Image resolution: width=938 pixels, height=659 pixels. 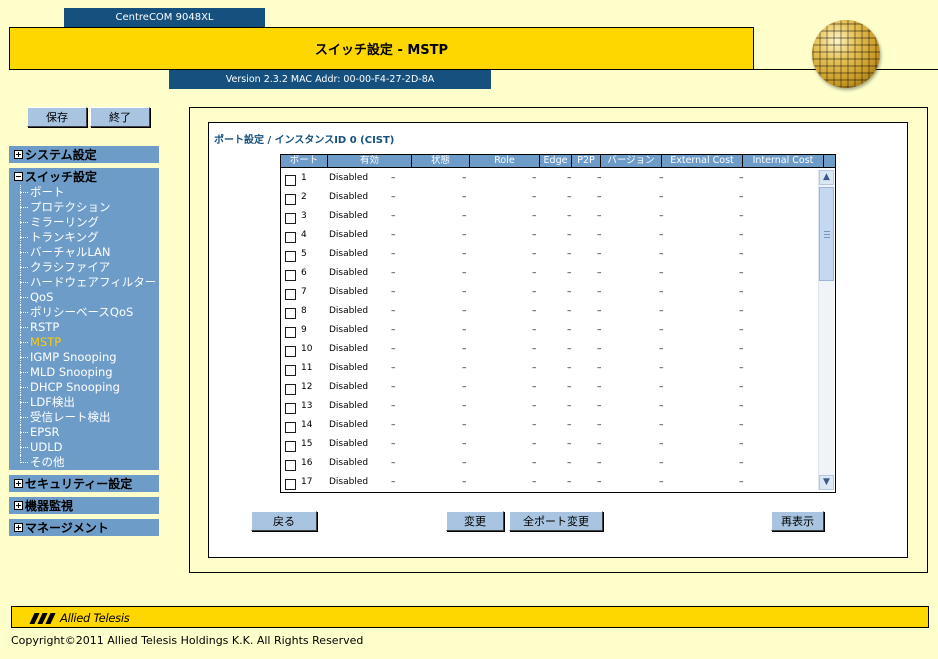 What do you see at coordinates (87, 282) in the screenshot?
I see `nav-item: ハードウェアフィルター` at bounding box center [87, 282].